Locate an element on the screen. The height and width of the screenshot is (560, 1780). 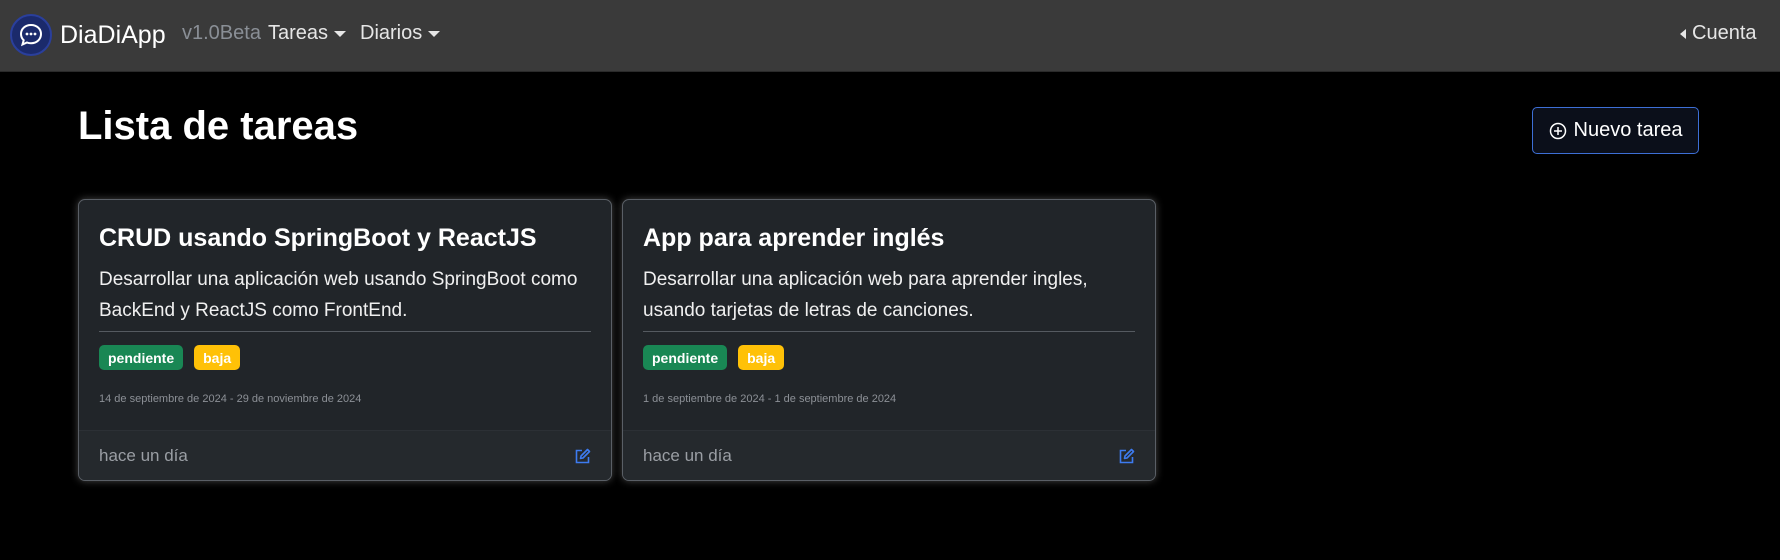
caret-left-icon is located at coordinates (1683, 33).